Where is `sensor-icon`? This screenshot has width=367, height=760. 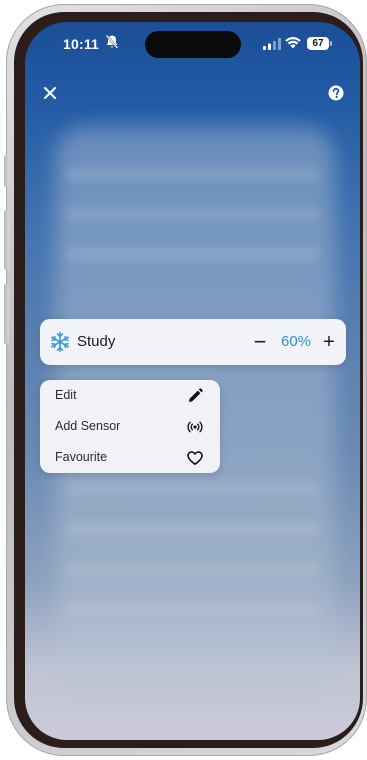 sensor-icon is located at coordinates (195, 427).